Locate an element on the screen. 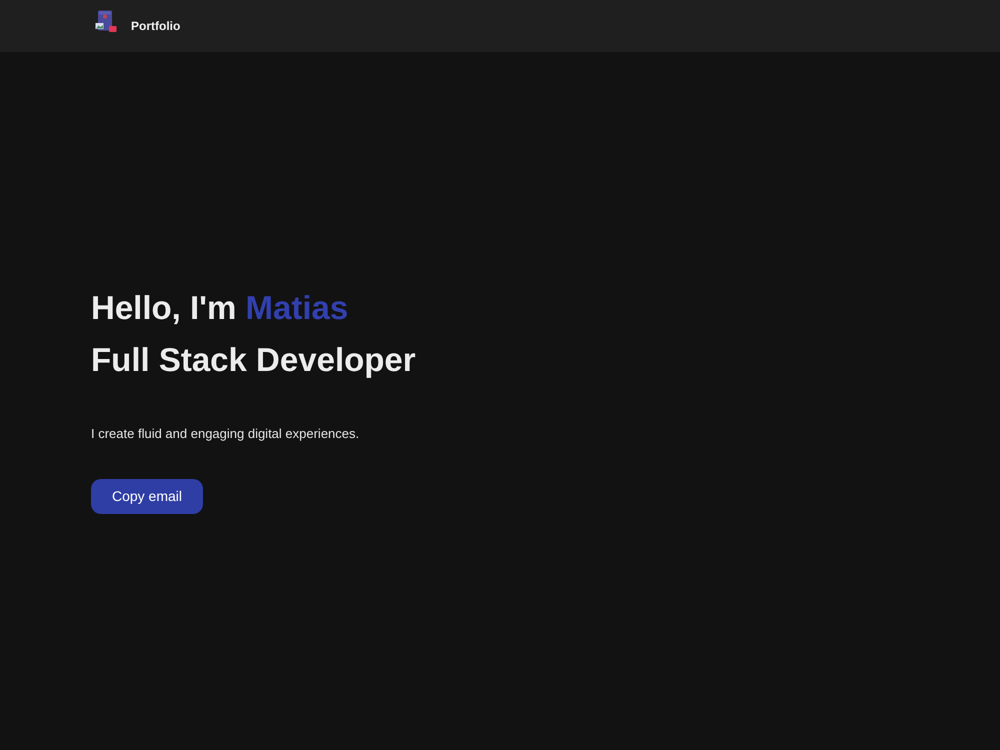 The width and height of the screenshot is (1000, 750). copy-email-button: Copy email is located at coordinates (147, 496).